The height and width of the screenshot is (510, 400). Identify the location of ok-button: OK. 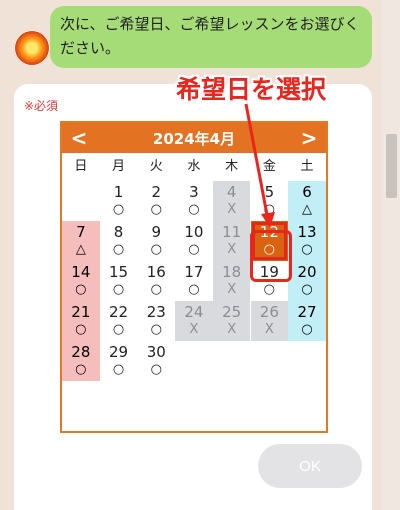
(310, 466).